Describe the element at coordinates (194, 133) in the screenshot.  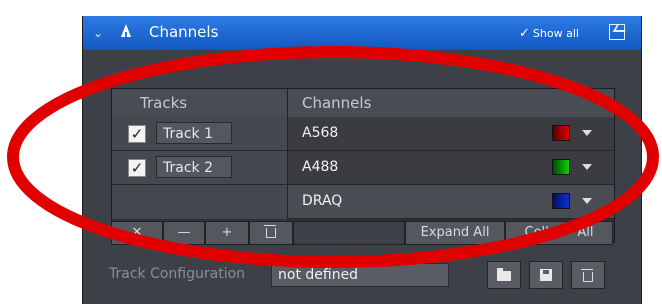
I see `track-name: Track 1` at that location.